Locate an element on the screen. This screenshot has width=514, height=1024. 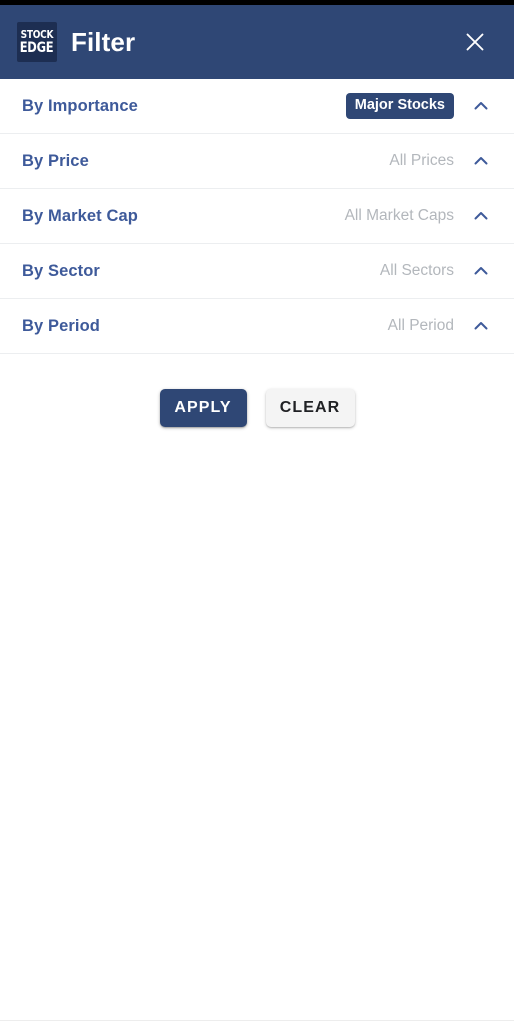
filter-label: By Importance is located at coordinates (80, 105).